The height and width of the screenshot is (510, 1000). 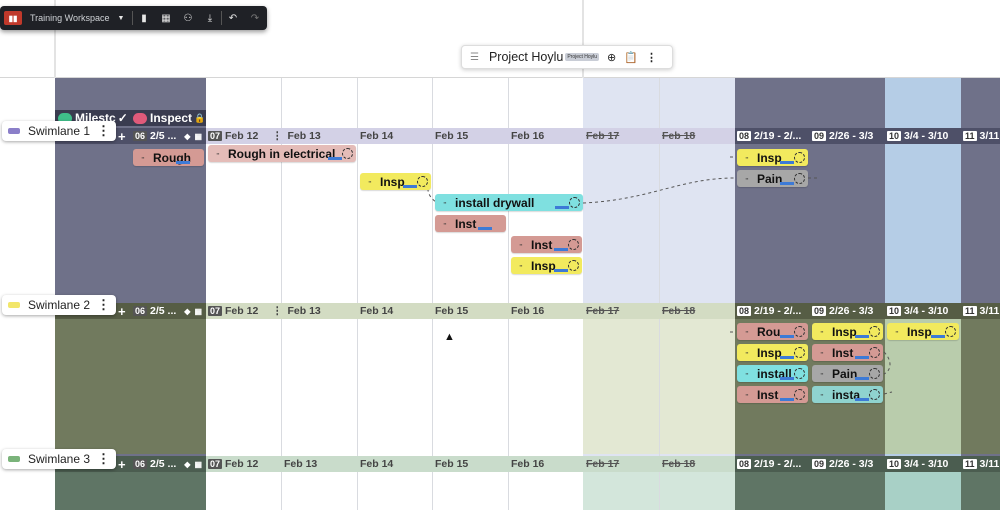 I want to click on workspace-name: Training Workspace, so click(x=70, y=18).